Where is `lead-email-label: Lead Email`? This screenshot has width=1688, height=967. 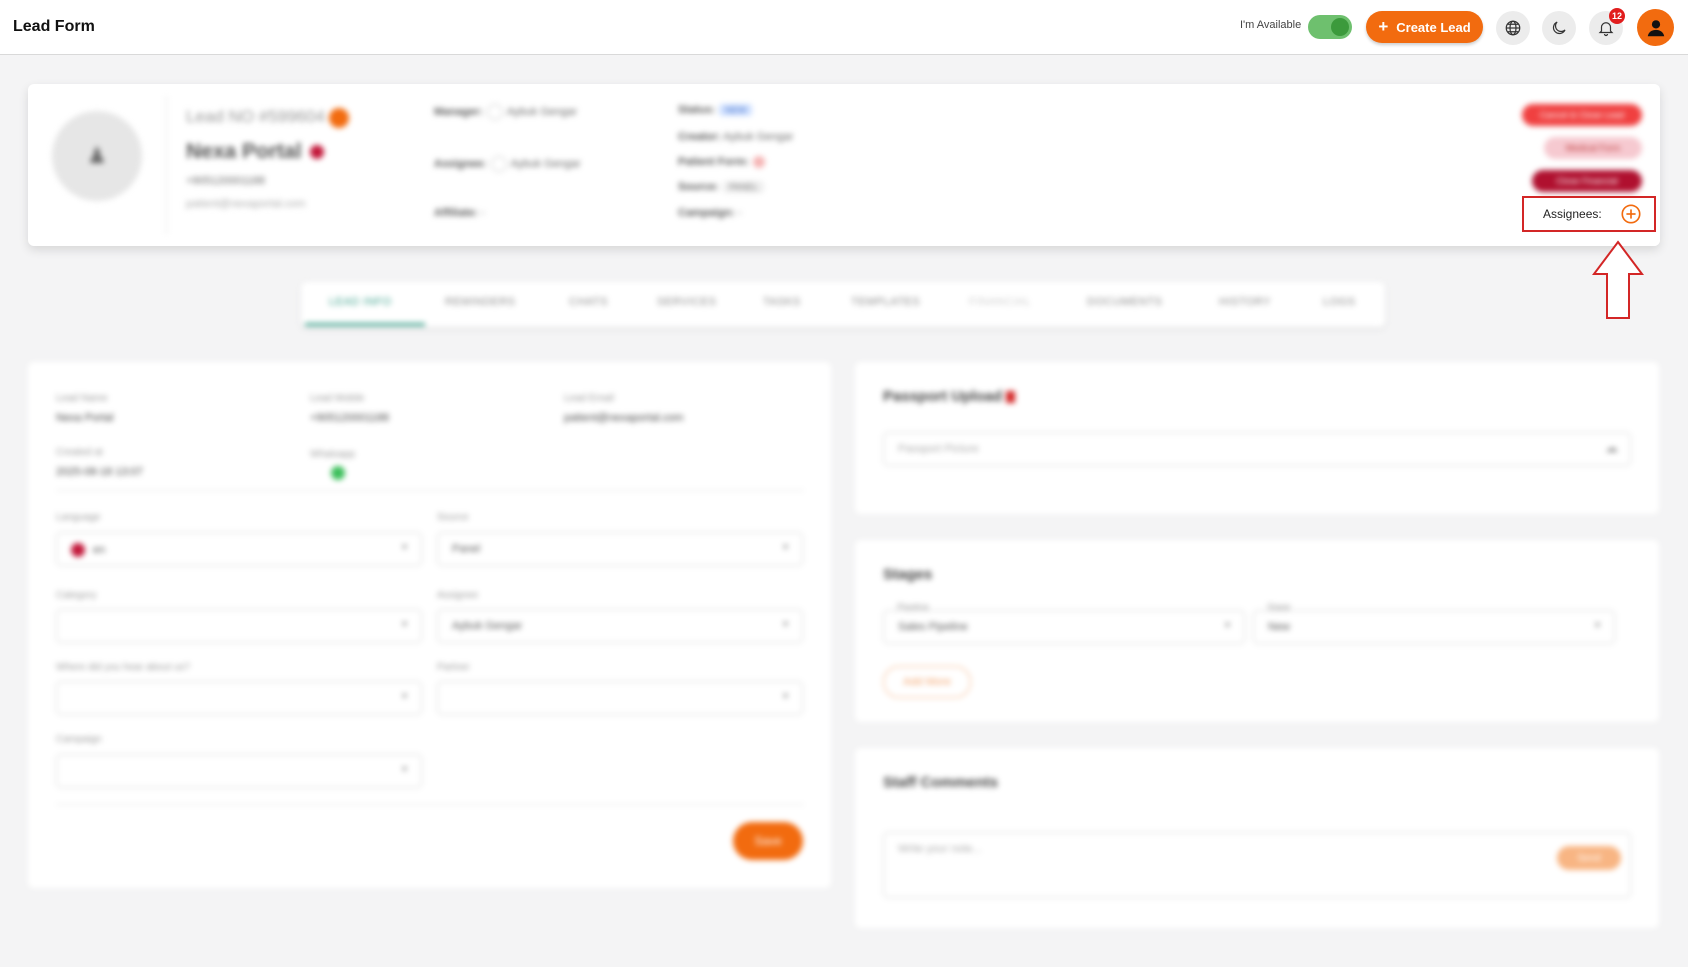 lead-email-label: Lead Email is located at coordinates (589, 398).